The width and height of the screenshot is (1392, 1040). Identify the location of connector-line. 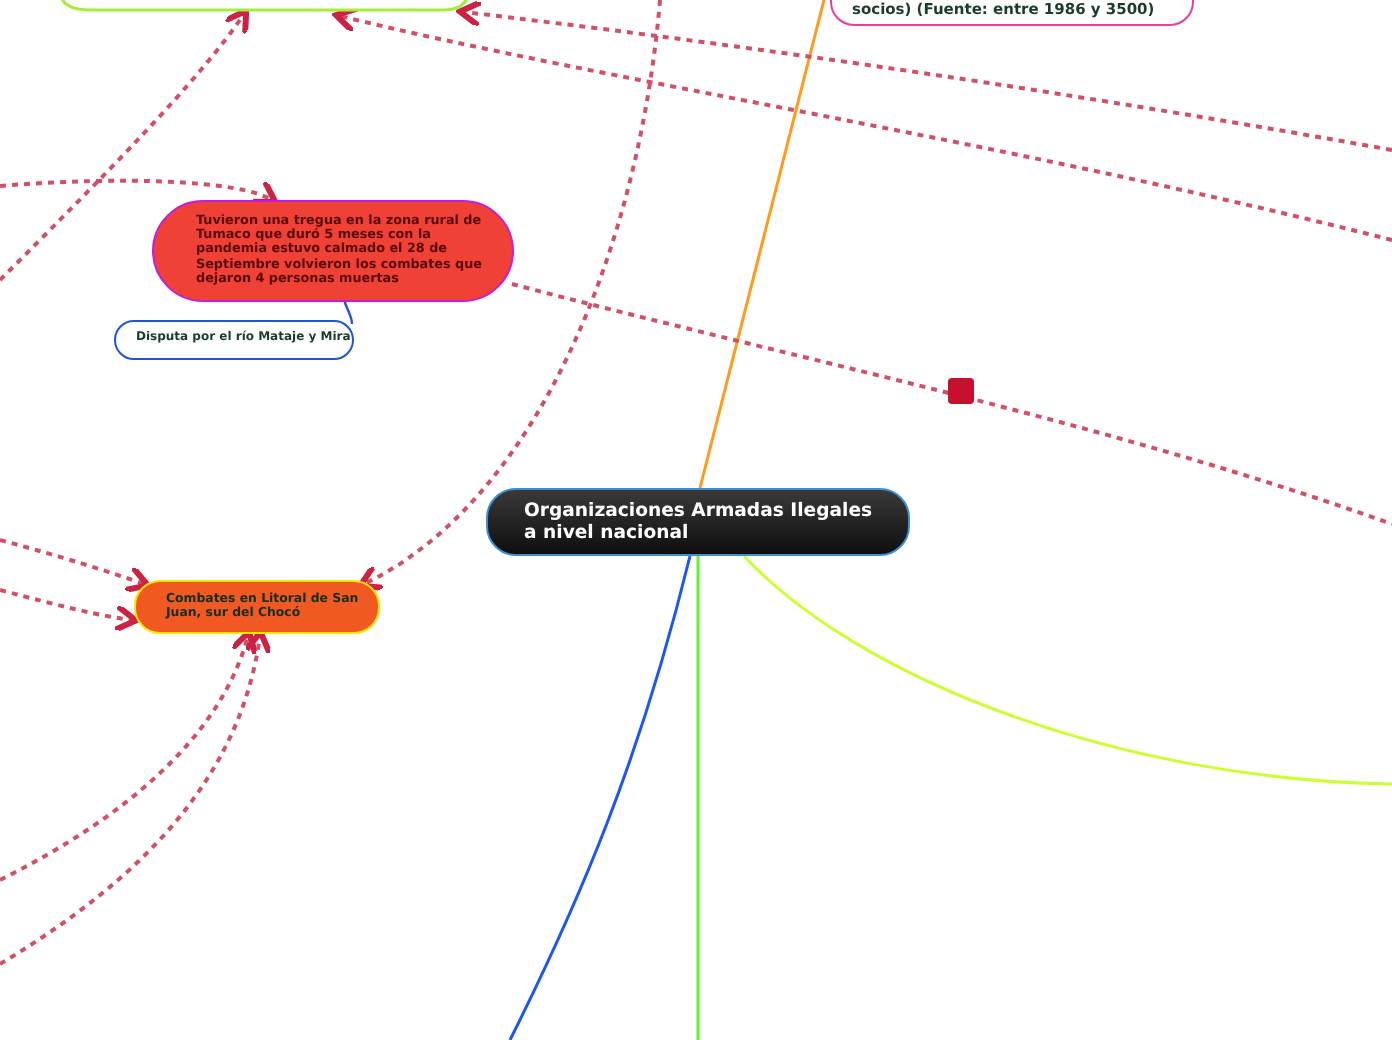
(348, 312).